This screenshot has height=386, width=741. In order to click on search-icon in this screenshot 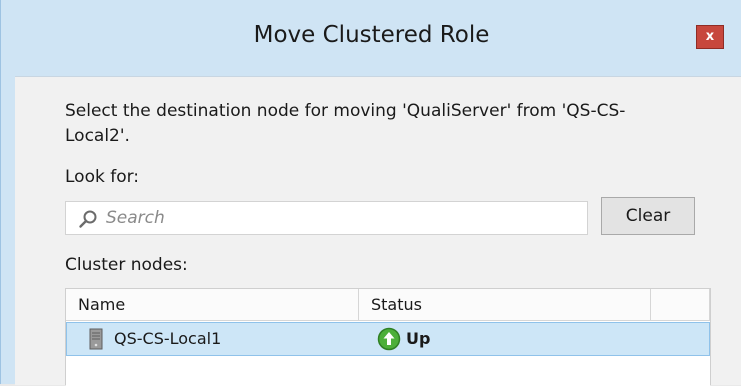, I will do `click(88, 219)`.